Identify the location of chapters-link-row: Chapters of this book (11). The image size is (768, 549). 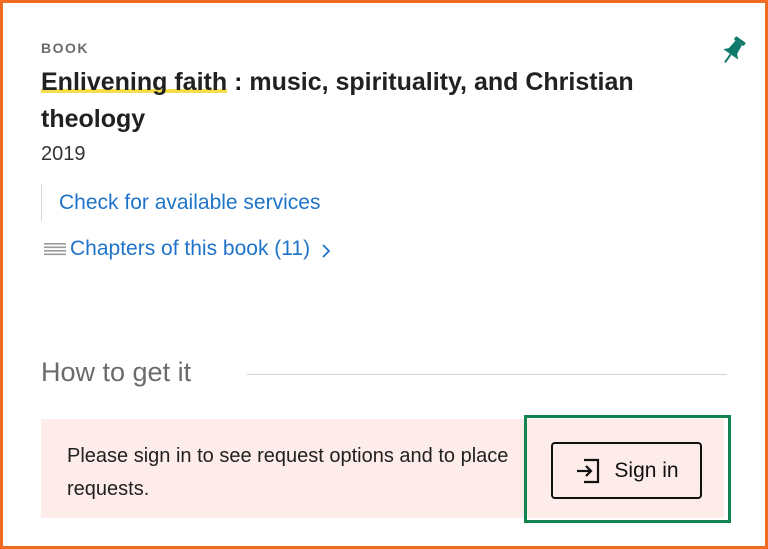
(188, 249).